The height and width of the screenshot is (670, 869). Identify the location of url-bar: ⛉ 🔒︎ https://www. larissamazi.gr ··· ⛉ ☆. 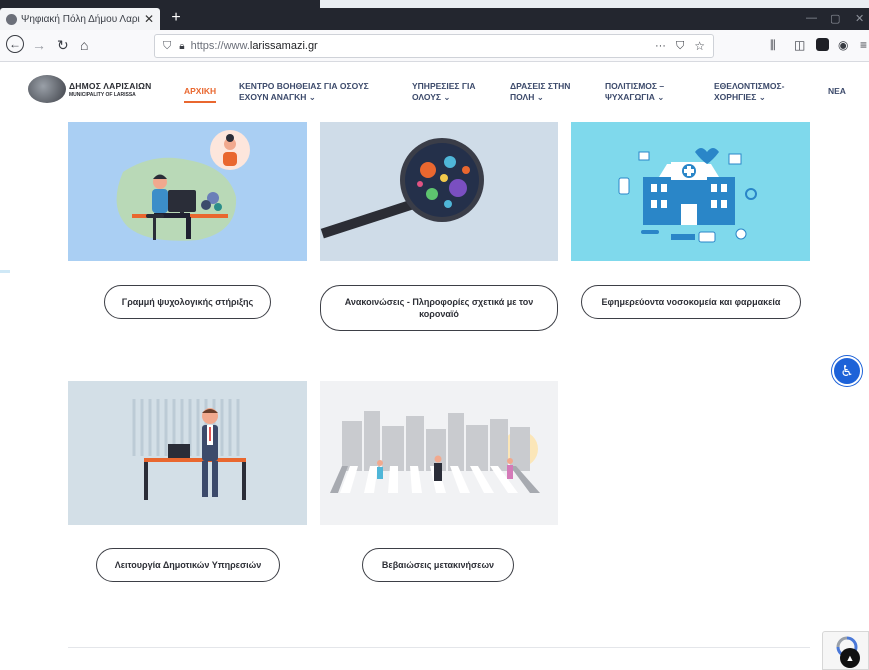
(434, 46).